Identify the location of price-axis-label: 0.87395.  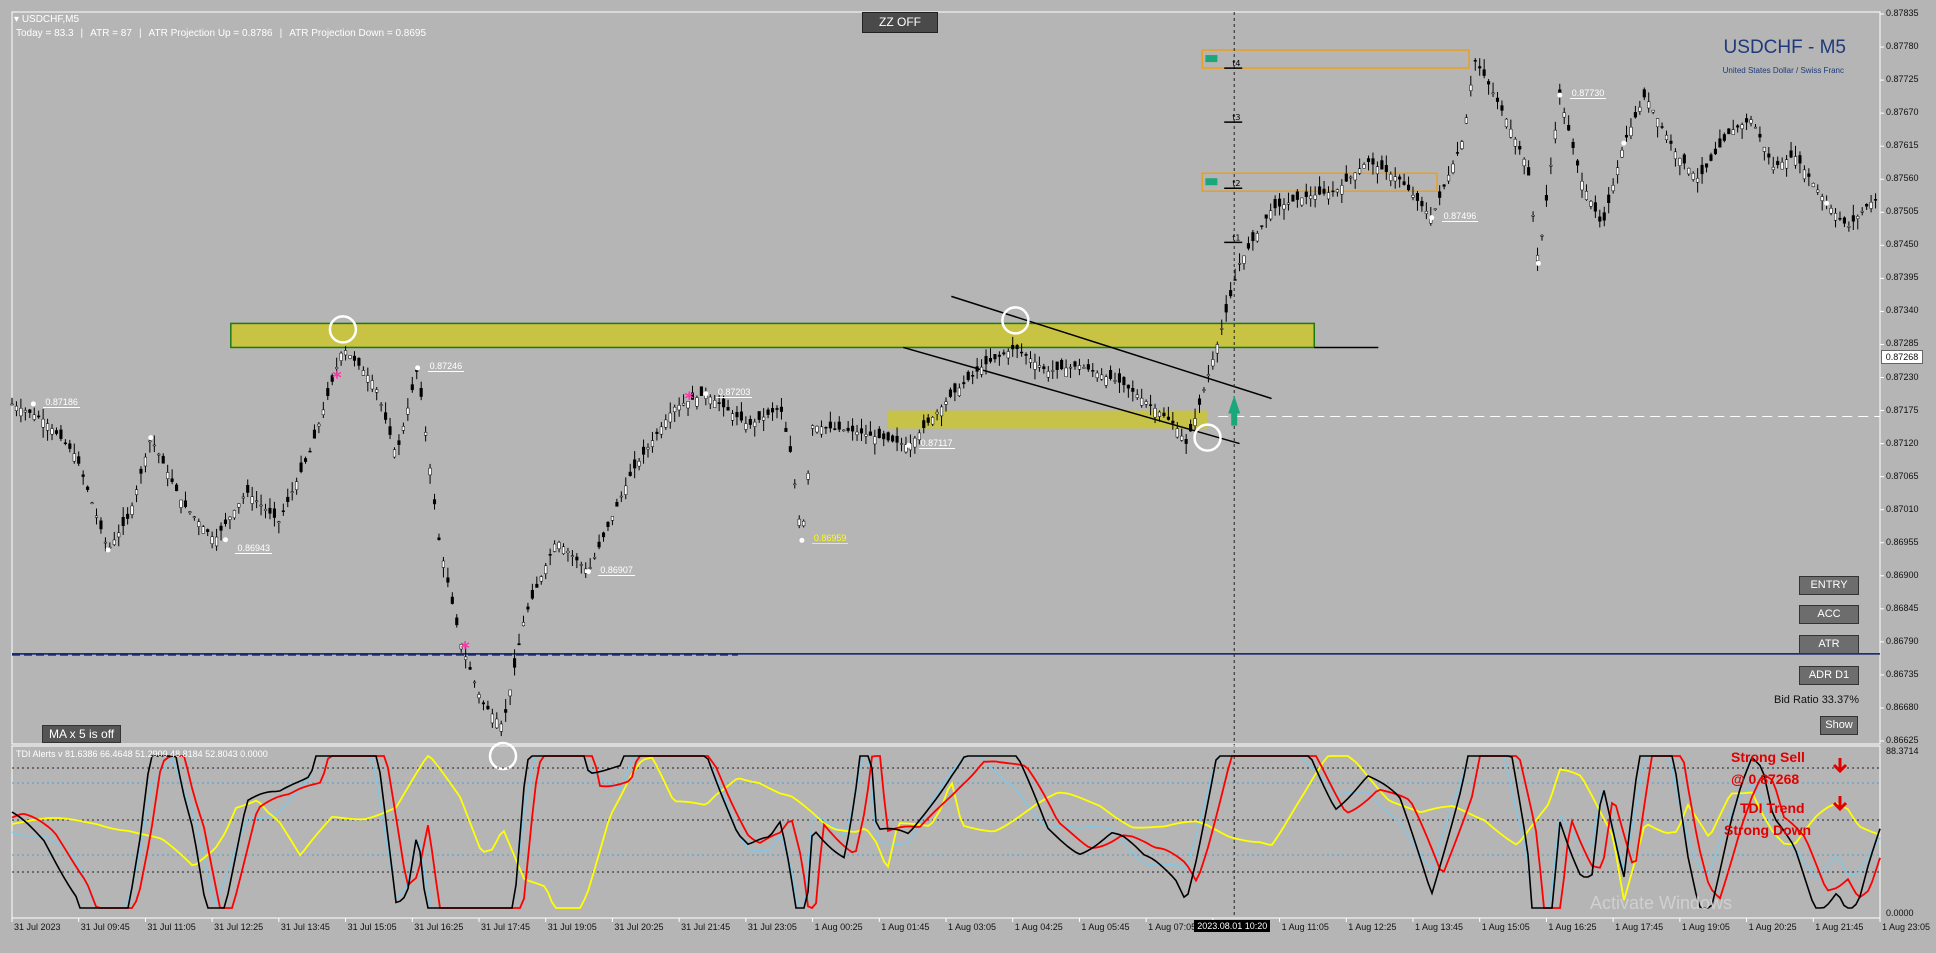
(1902, 277).